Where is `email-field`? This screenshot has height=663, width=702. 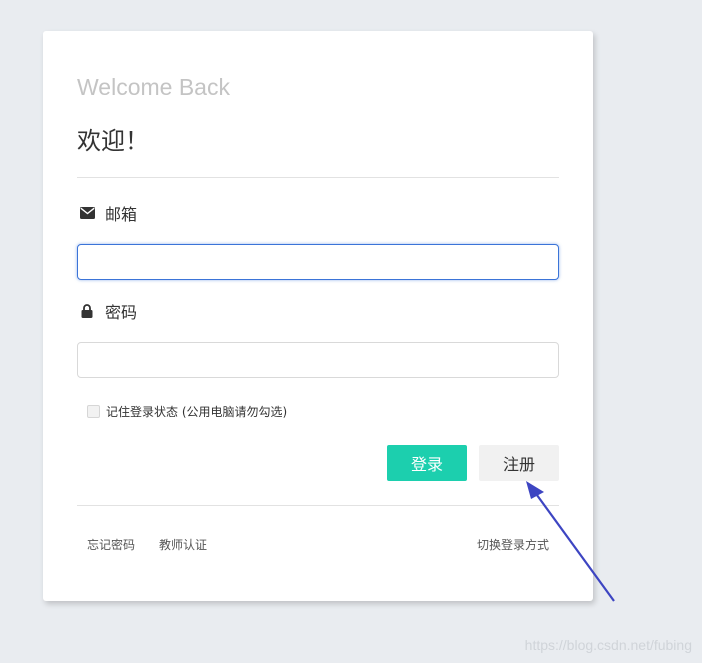 email-field is located at coordinates (318, 262).